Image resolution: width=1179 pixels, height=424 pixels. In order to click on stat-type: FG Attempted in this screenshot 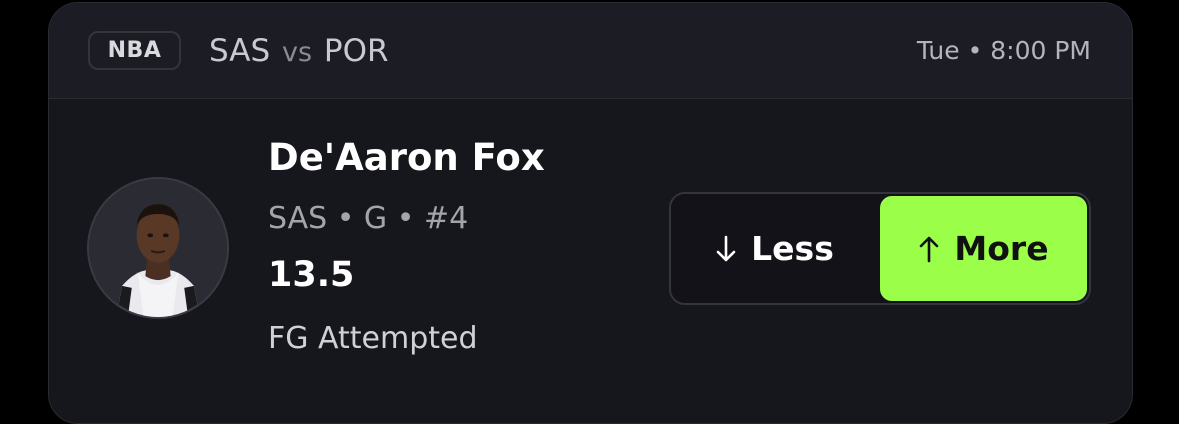, I will do `click(373, 338)`.